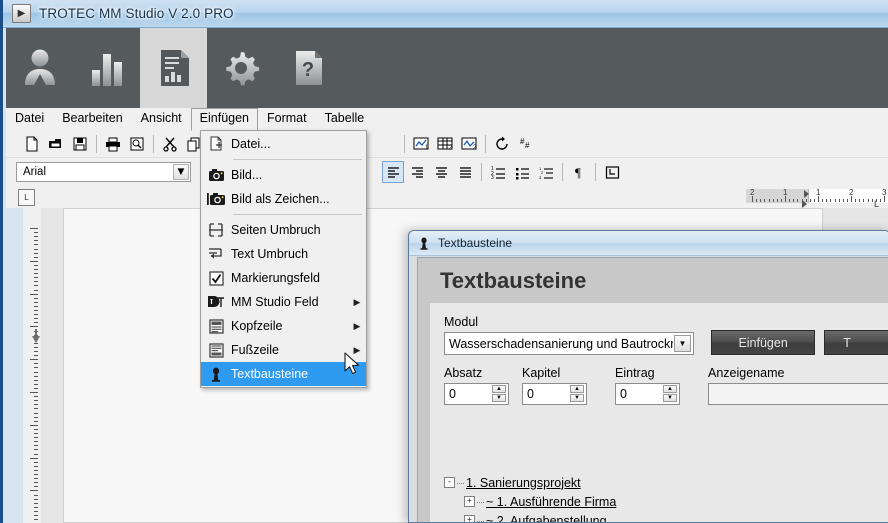  What do you see at coordinates (283, 374) in the screenshot?
I see `menu-item-textbausteine: Textbausteine` at bounding box center [283, 374].